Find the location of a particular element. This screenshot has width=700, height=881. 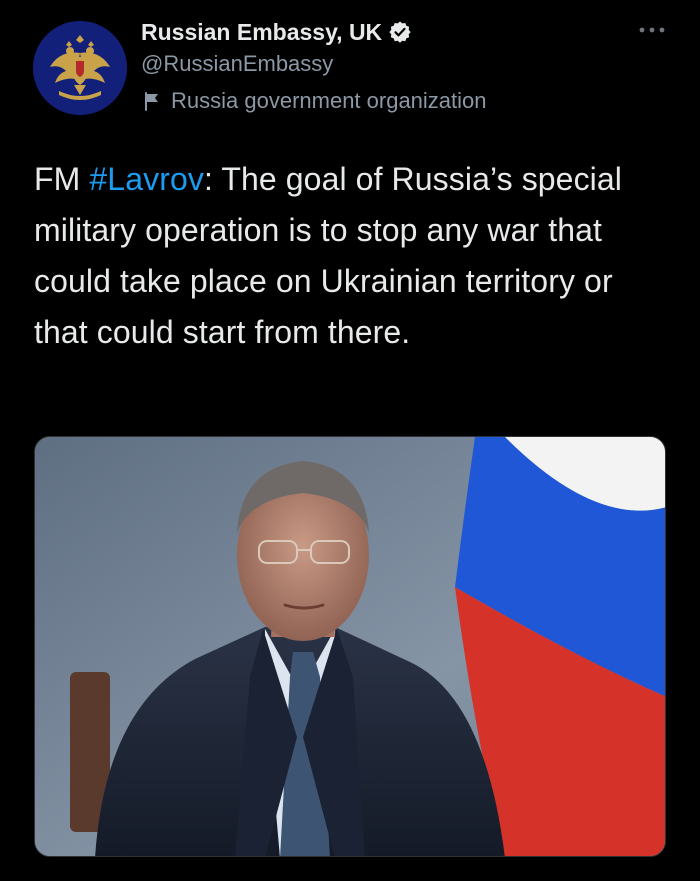

double-headed-eagle-emblem-icon is located at coordinates (80, 68).